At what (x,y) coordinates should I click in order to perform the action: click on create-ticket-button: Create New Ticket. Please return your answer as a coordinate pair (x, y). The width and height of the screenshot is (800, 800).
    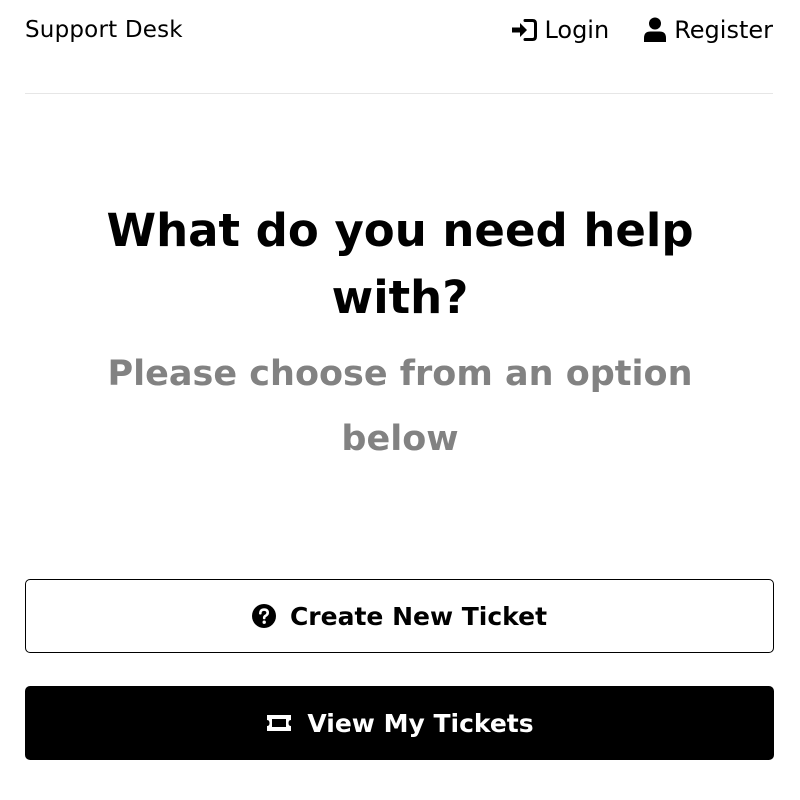
    Looking at the image, I should click on (399, 616).